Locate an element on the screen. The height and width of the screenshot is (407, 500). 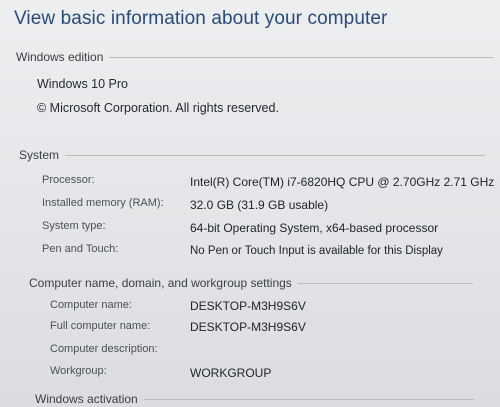
system-heading: System is located at coordinates (252, 155).